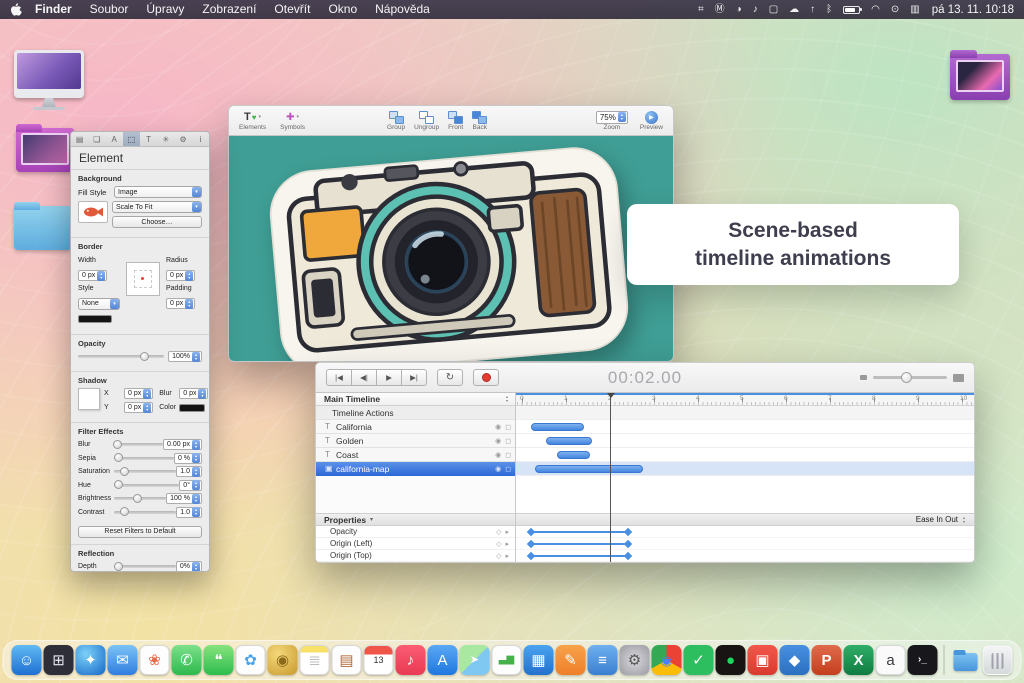 The width and height of the screenshot is (1024, 683). I want to click on properties-header: Properties ▾, so click(415, 519).